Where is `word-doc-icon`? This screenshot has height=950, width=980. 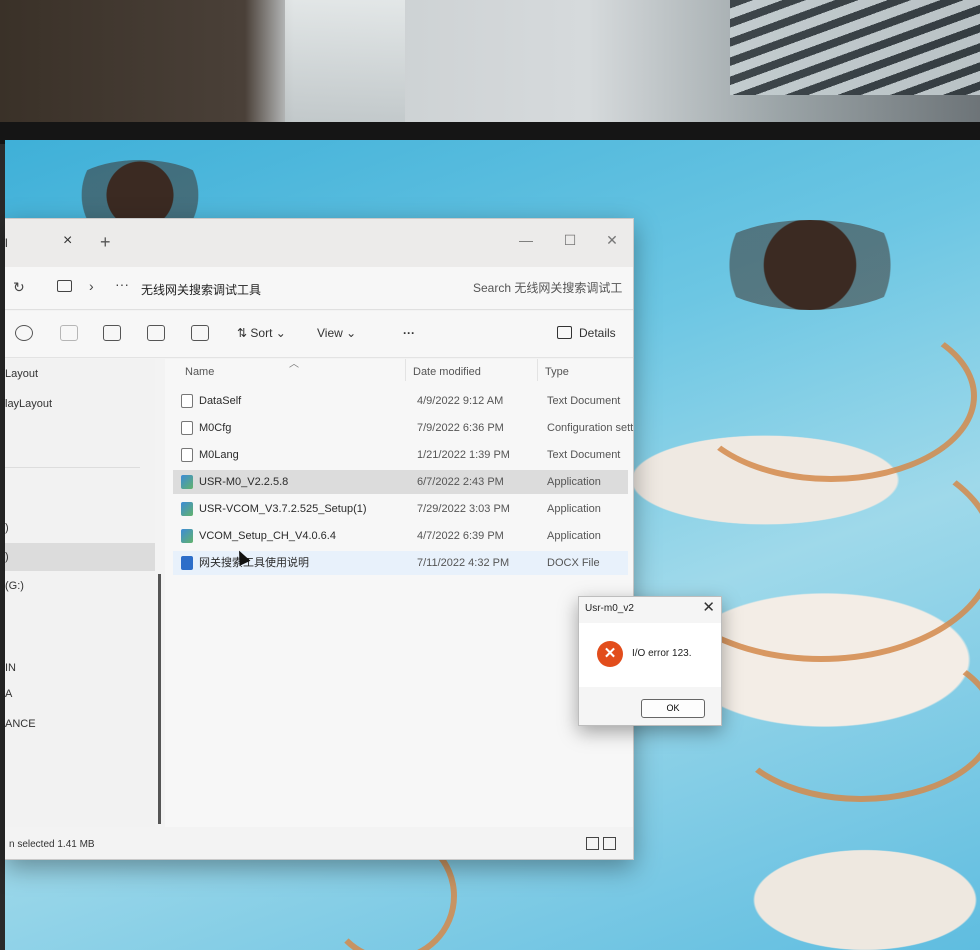
word-doc-icon is located at coordinates (187, 563).